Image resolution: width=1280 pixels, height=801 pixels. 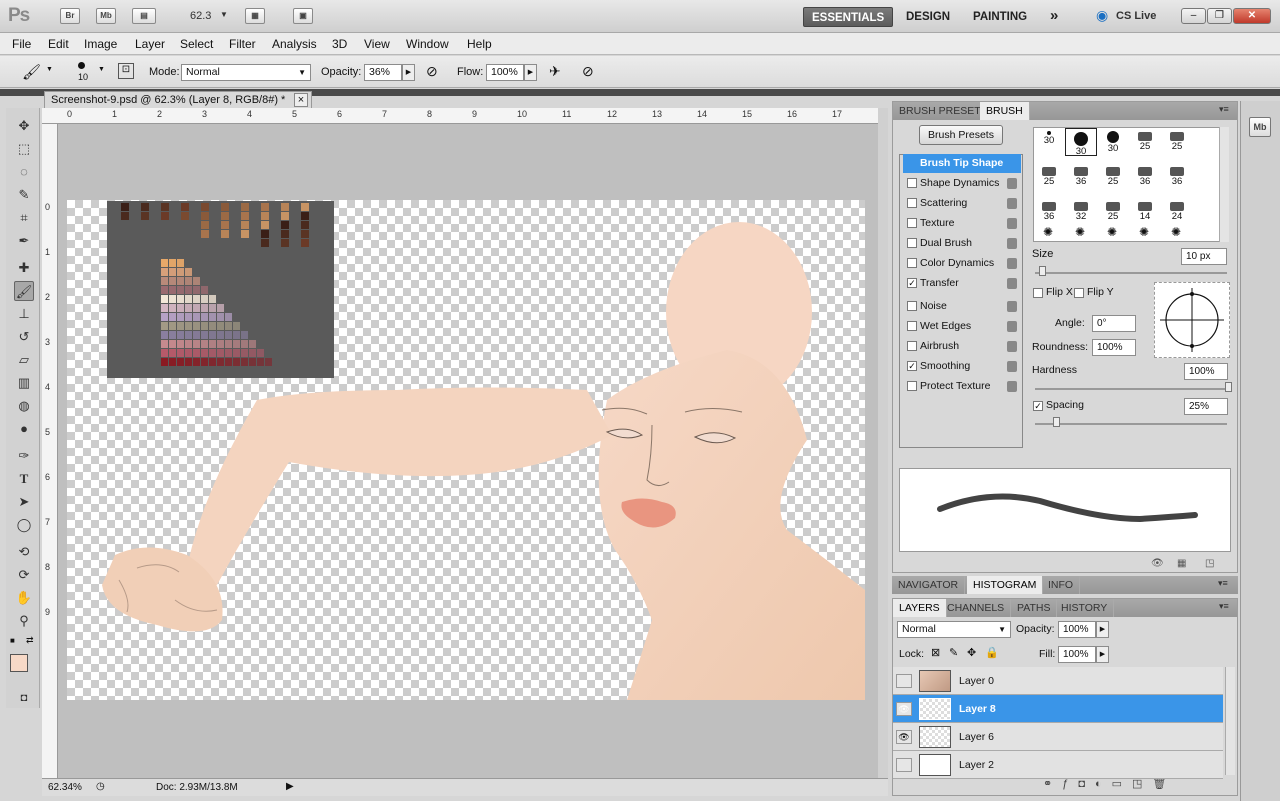 I want to click on brush-tool-icon: 🖌, so click(x=24, y=291).